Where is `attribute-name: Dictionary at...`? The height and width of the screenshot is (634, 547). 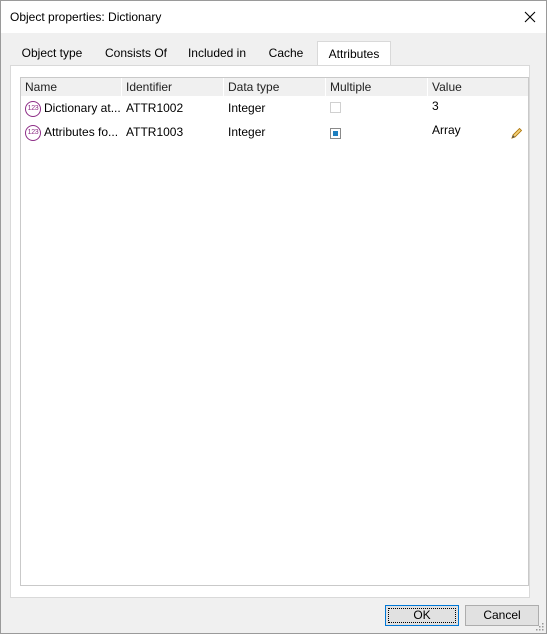 attribute-name: Dictionary at... is located at coordinates (82, 108).